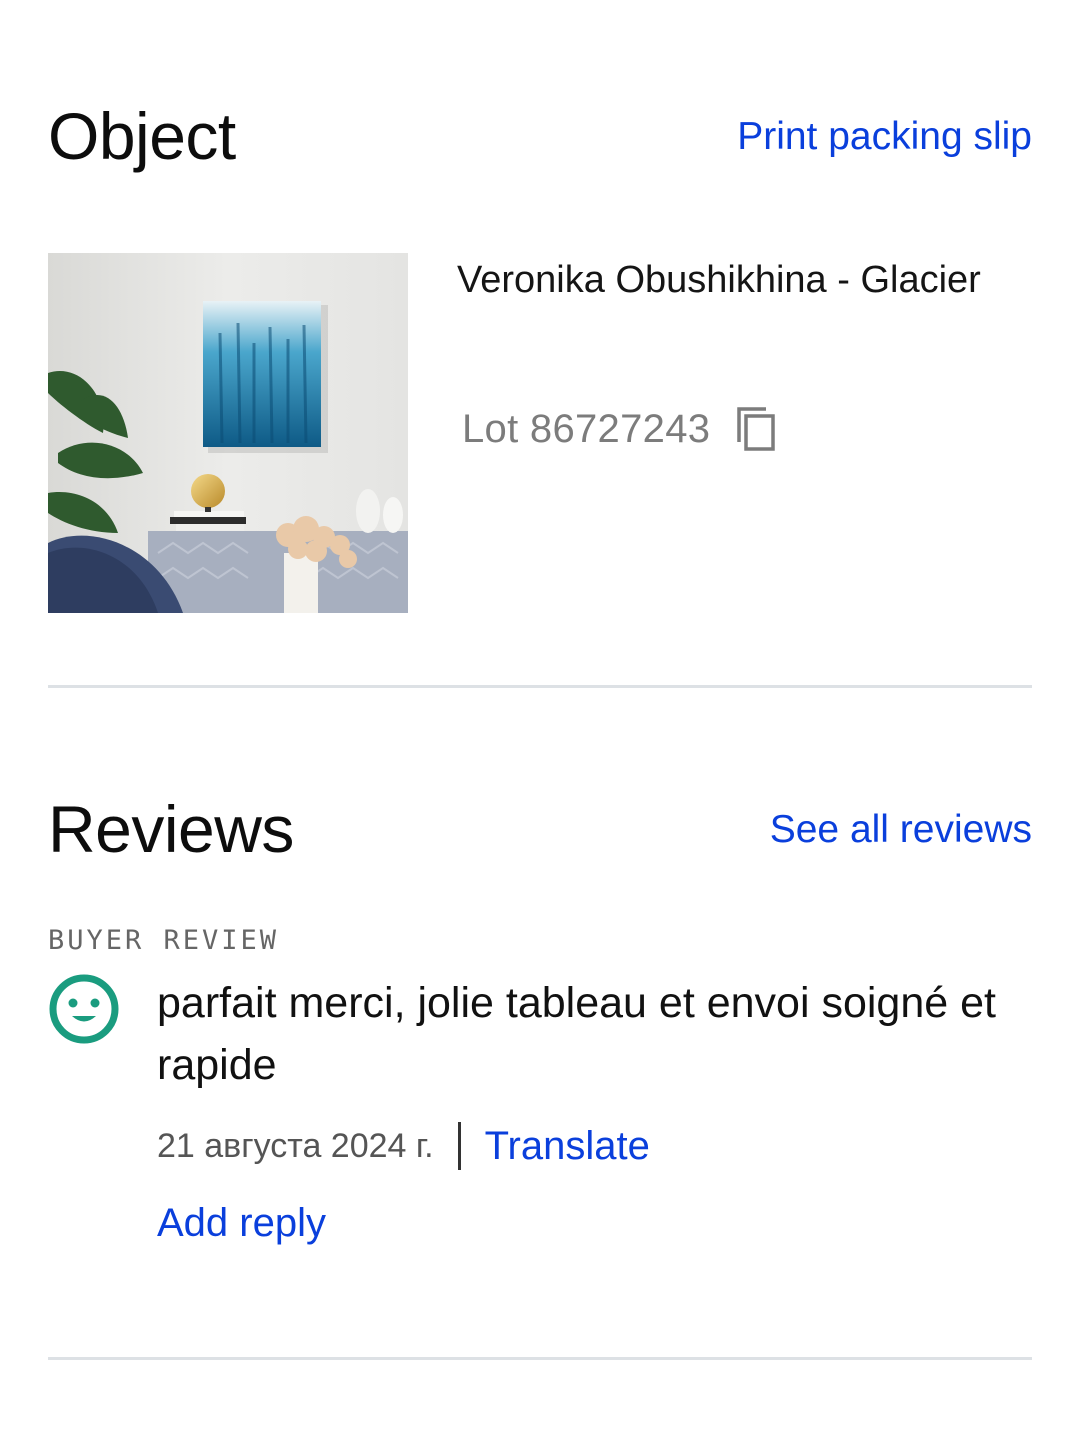 Image resolution: width=1080 pixels, height=1440 pixels. I want to click on review-meta: 21 августа 2024 г. Translate, so click(403, 1146).